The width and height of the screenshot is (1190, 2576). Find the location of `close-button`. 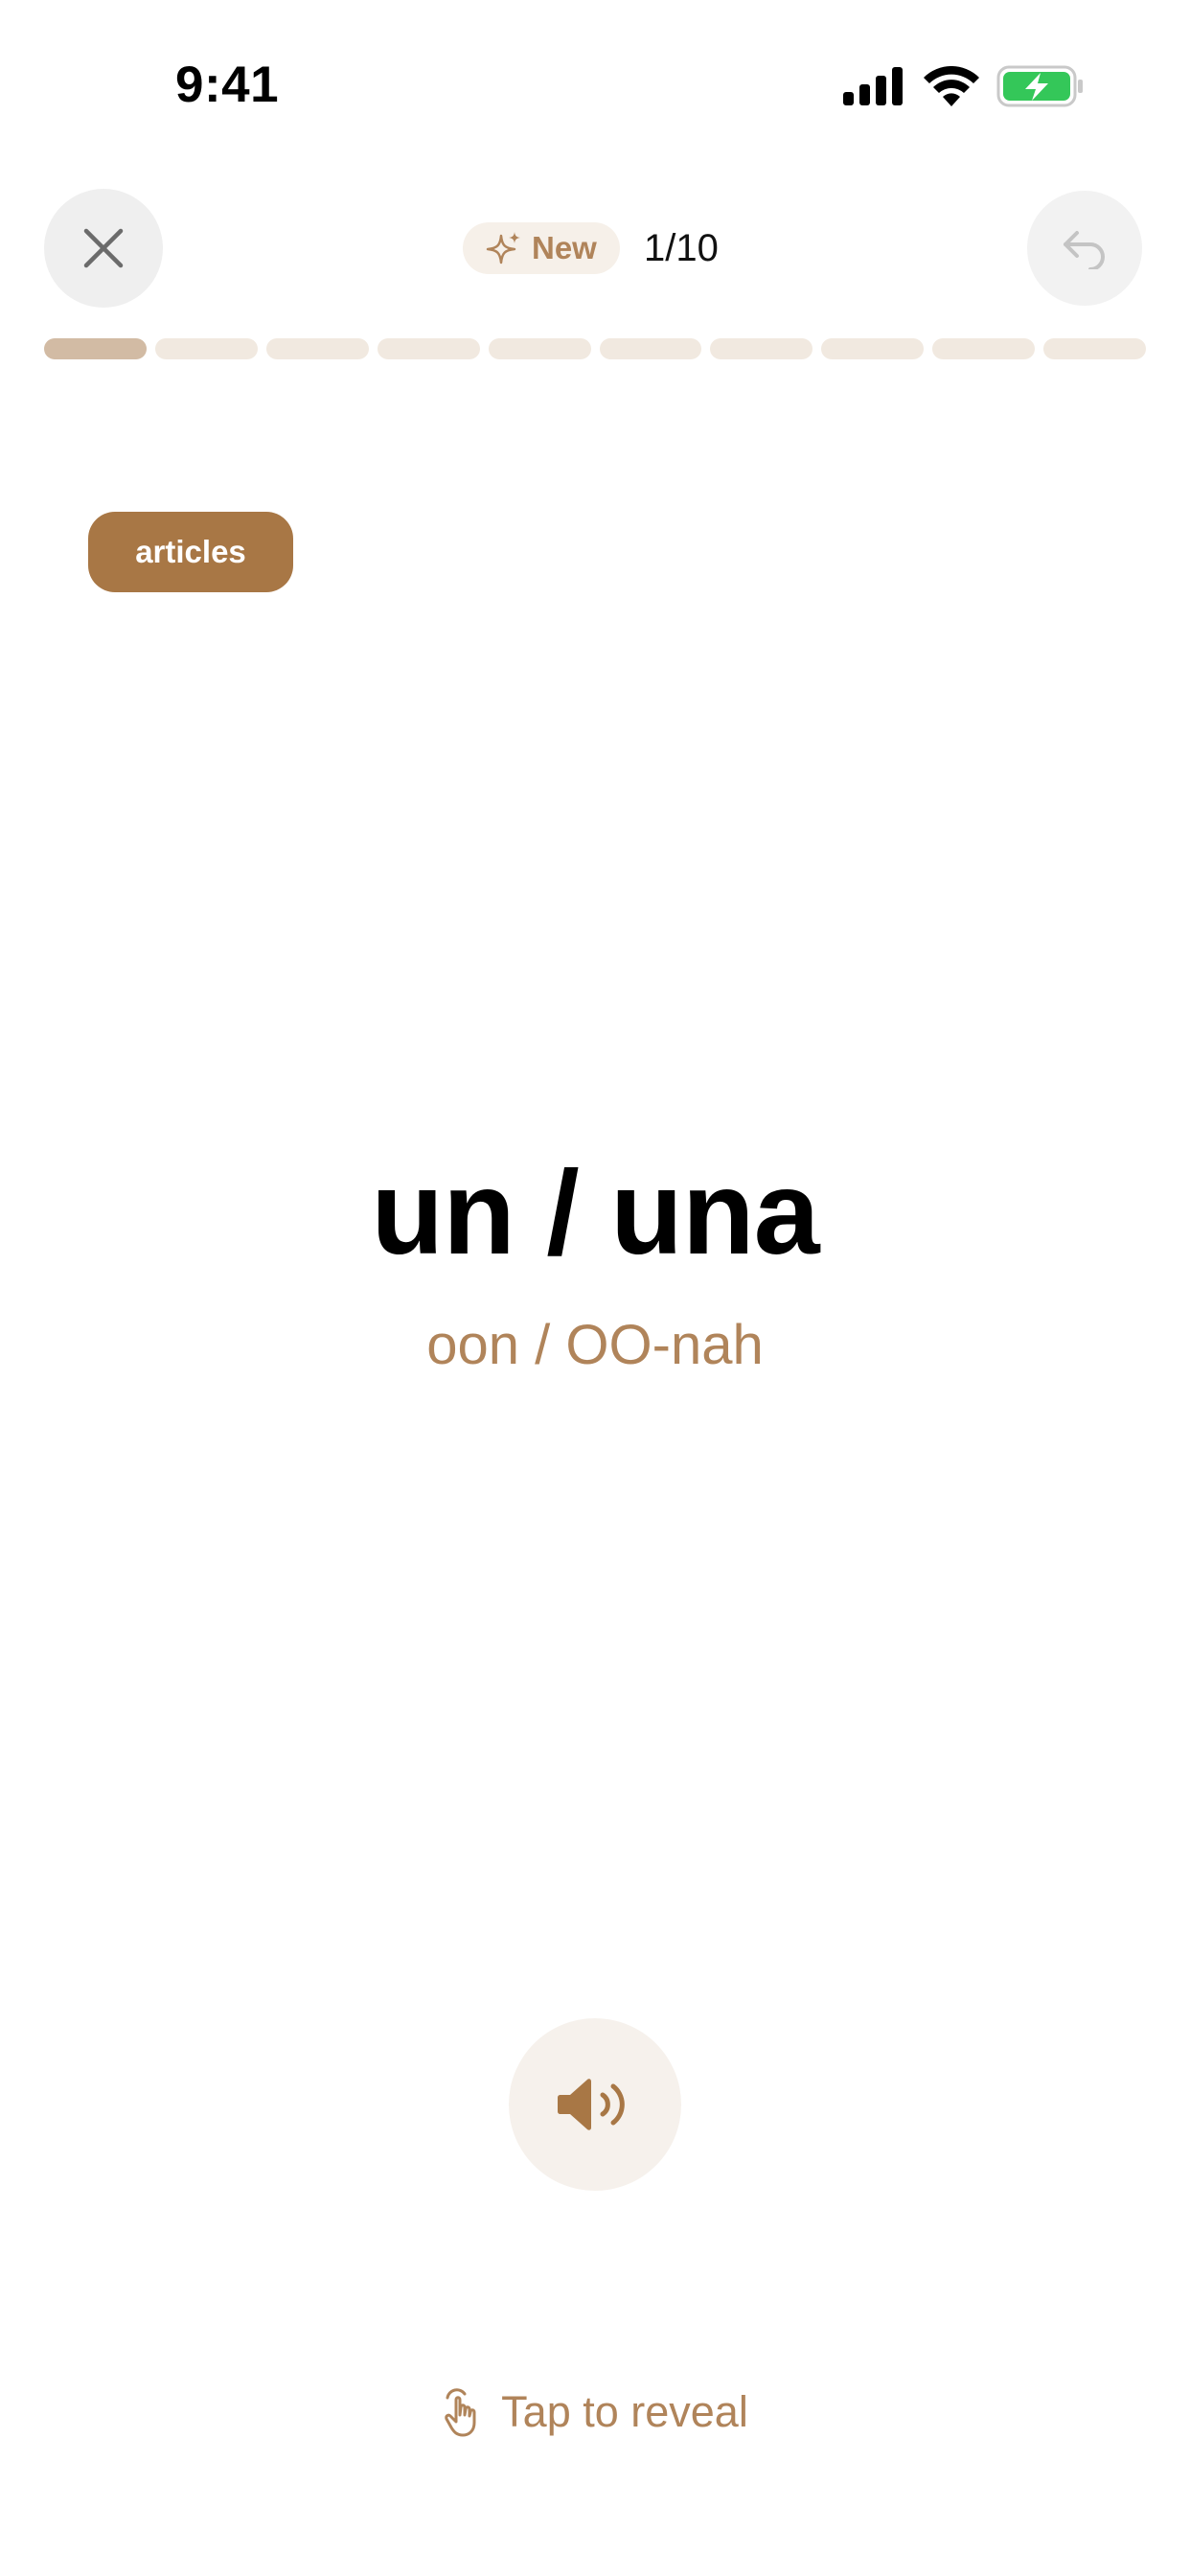

close-button is located at coordinates (103, 248).